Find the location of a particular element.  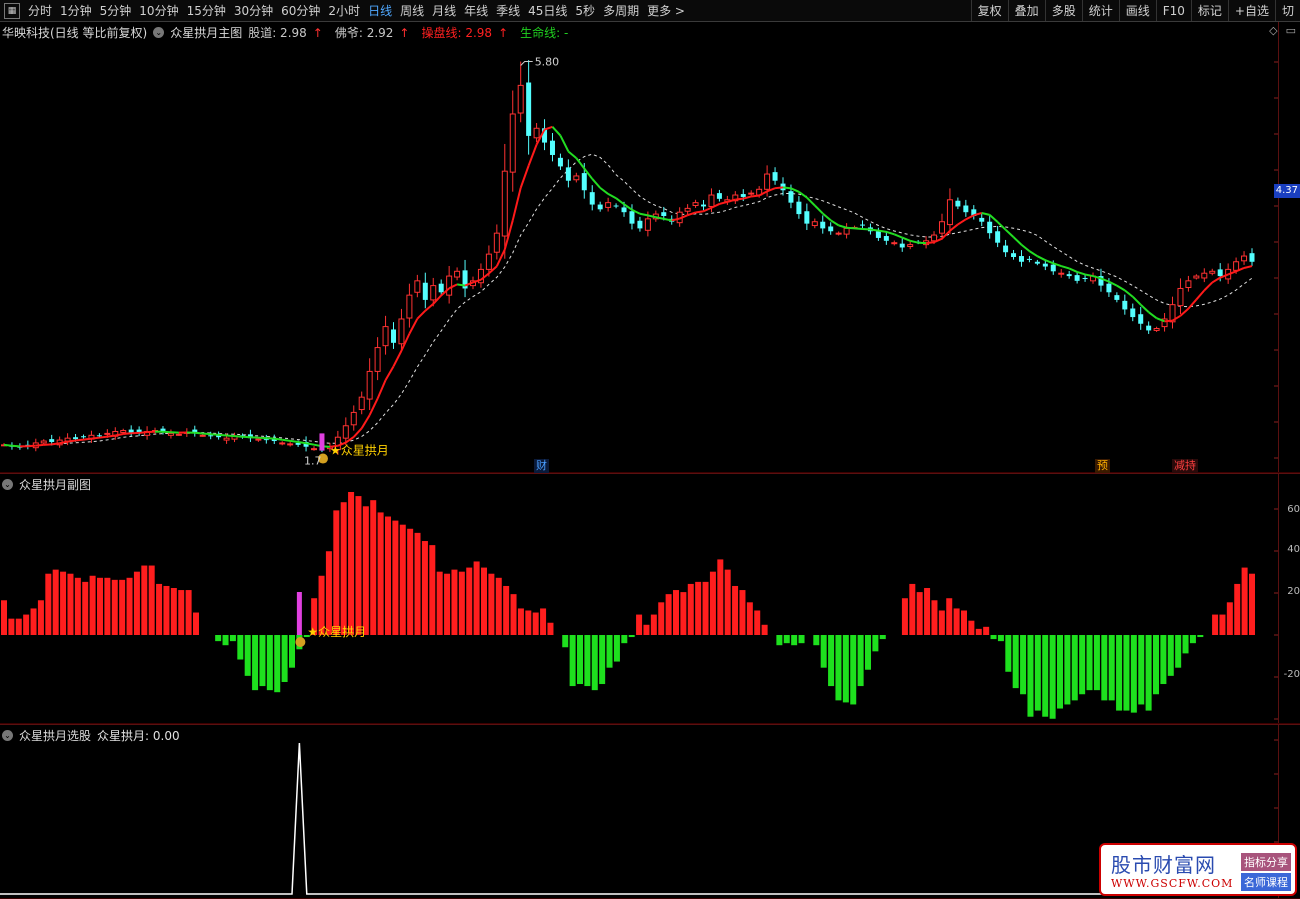

event-marker-finance: 财 is located at coordinates (541, 466).